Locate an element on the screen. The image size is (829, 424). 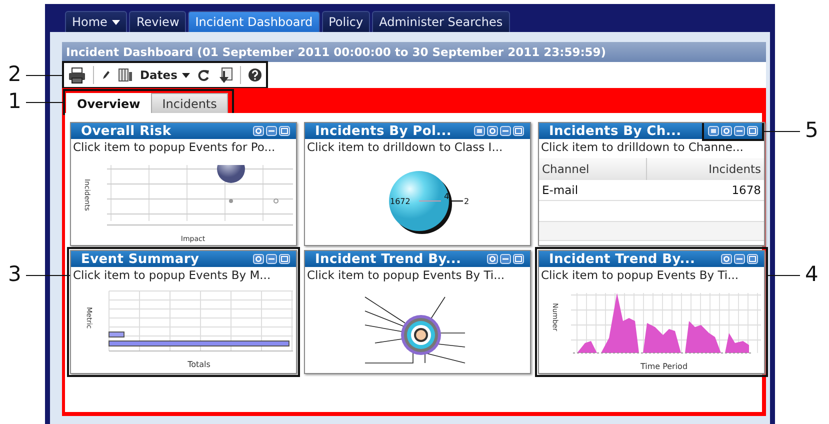
help-icon is located at coordinates (255, 75).